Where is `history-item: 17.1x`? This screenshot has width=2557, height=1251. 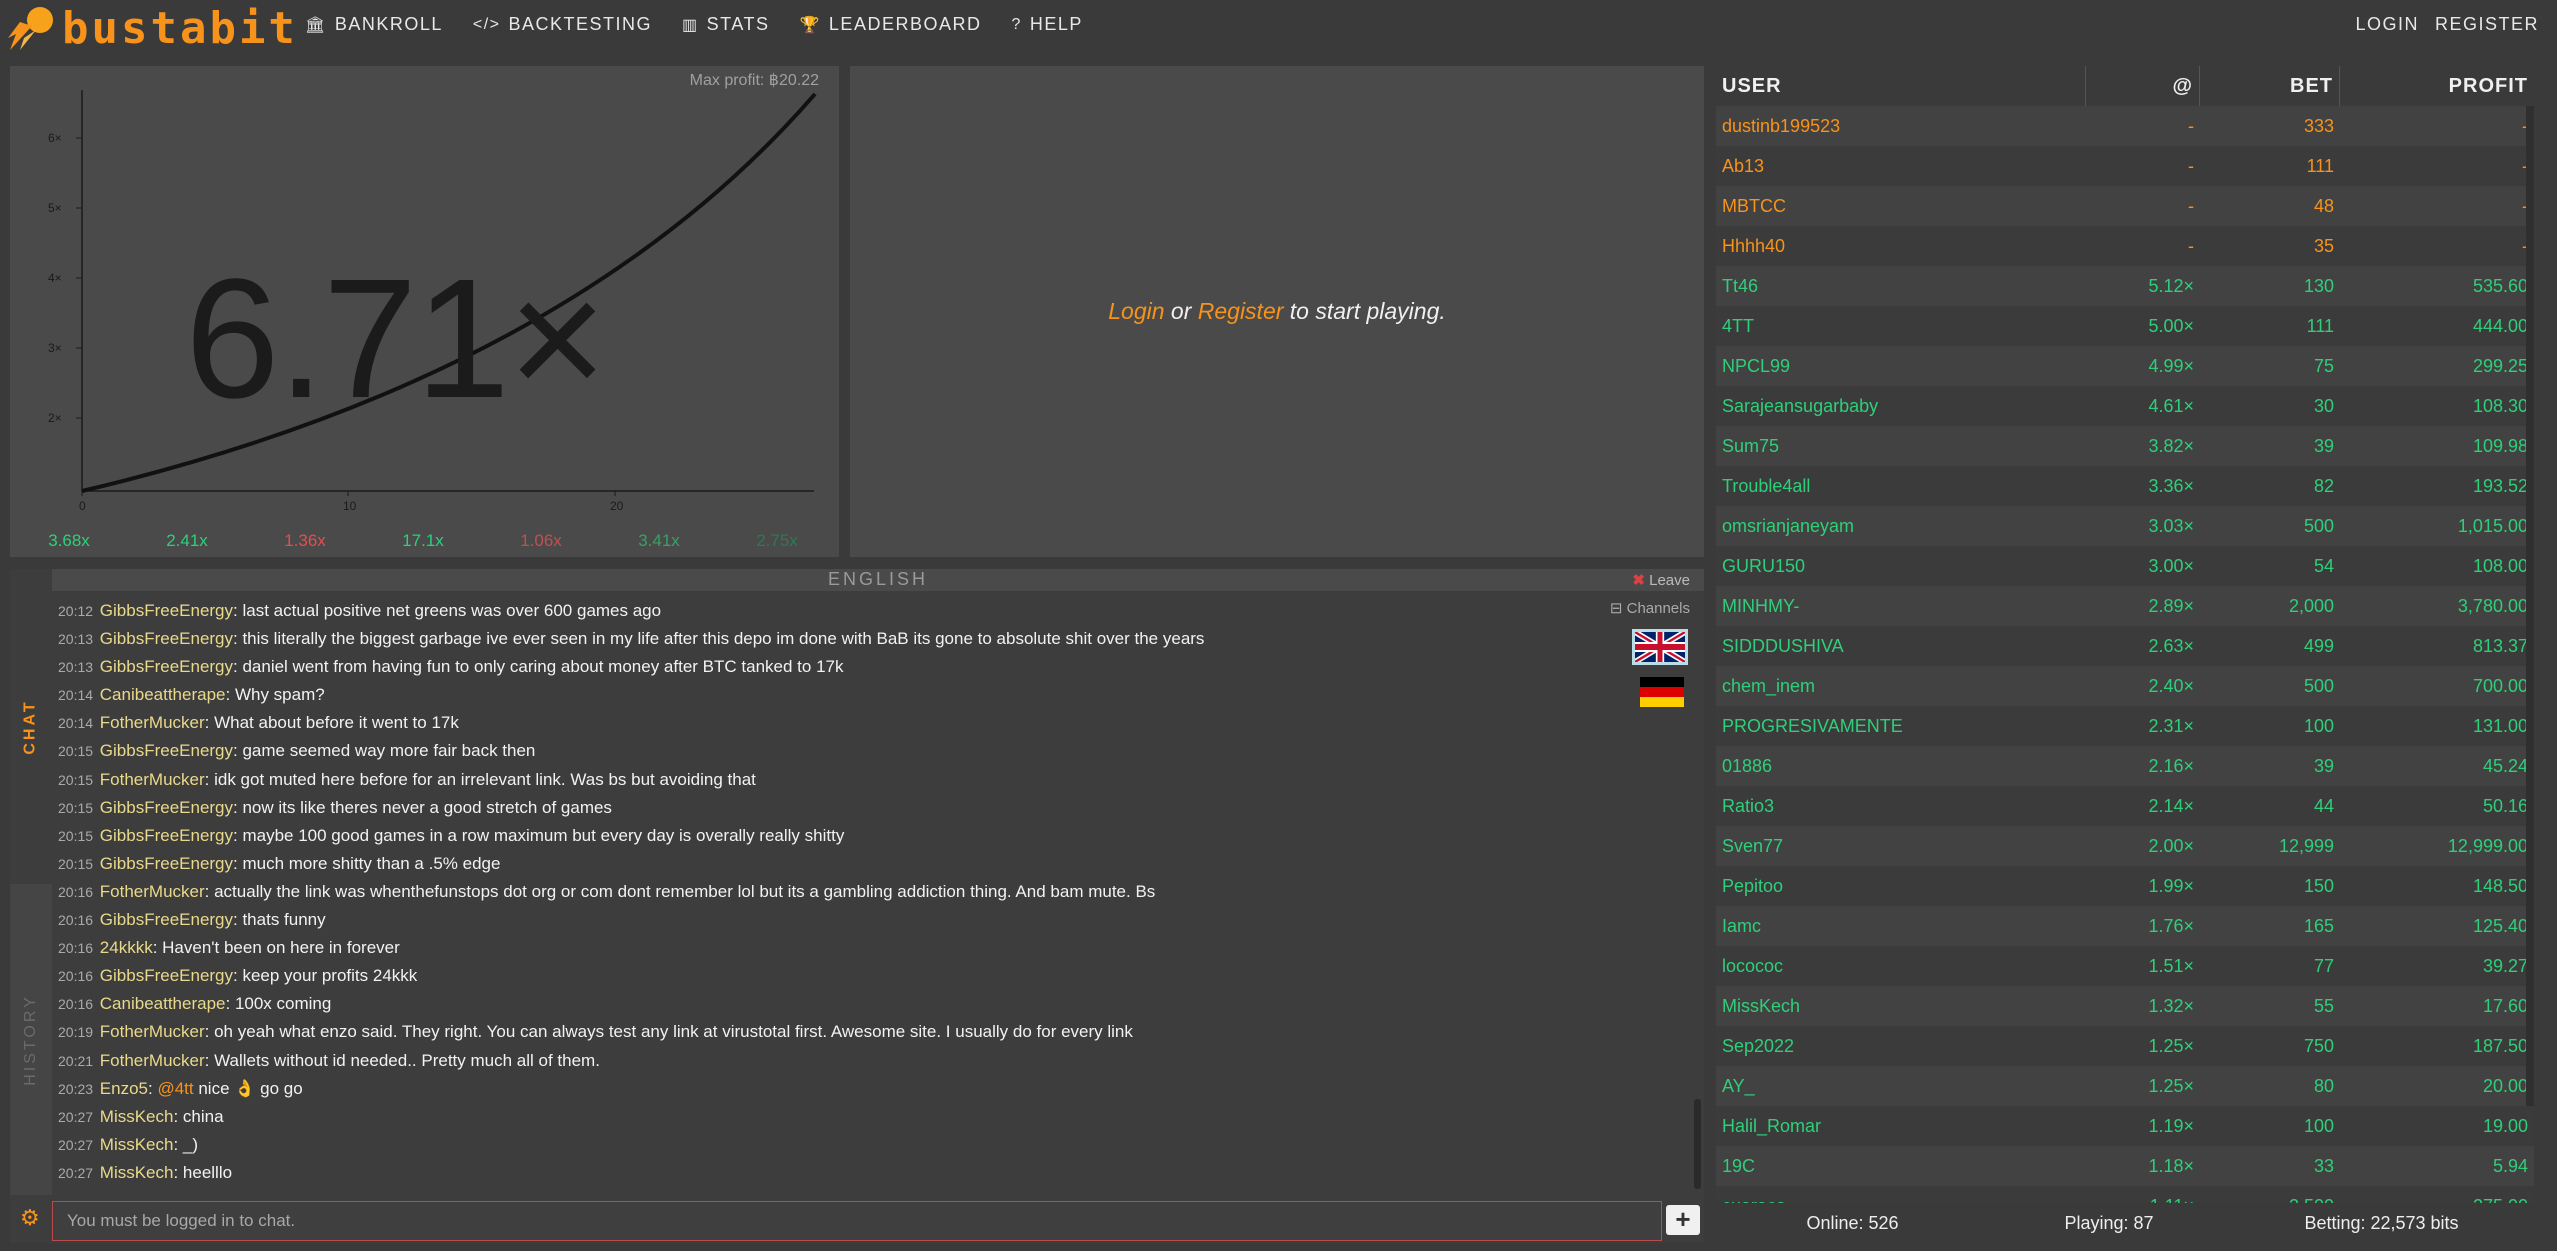 history-item: 17.1x is located at coordinates (423, 541).